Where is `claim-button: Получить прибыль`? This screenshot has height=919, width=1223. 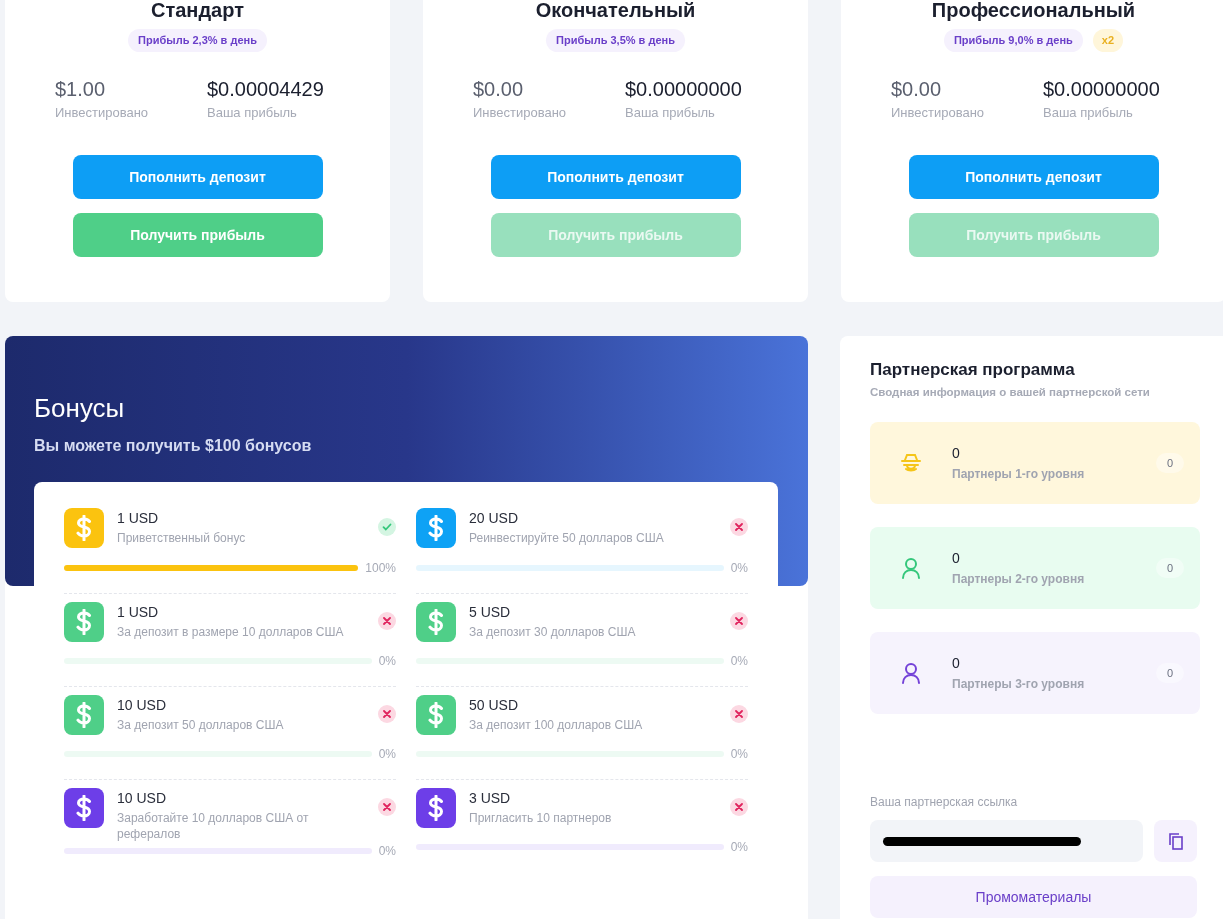
claim-button: Получить прибыль is located at coordinates (197, 235).